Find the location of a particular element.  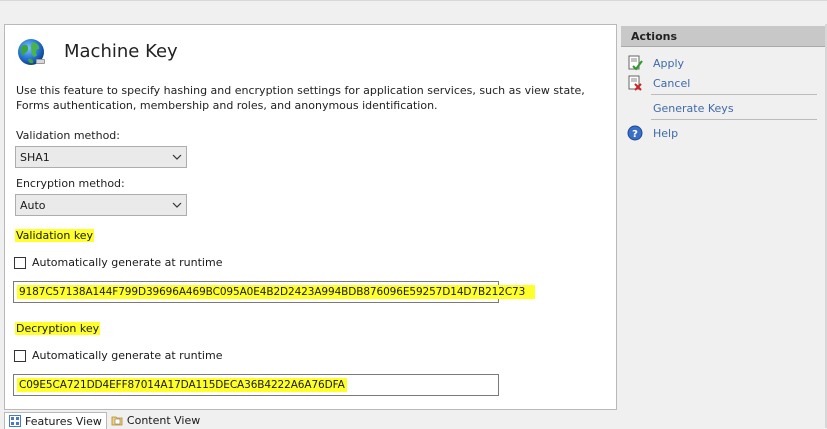

cancel-action: Cancel is located at coordinates (658, 83).